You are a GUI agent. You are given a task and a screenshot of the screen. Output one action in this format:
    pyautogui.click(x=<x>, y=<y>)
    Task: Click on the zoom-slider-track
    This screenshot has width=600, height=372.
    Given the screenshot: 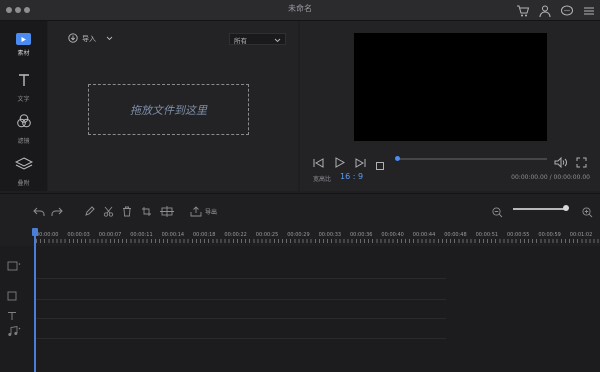 What is the action you would take?
    pyautogui.click(x=539, y=209)
    